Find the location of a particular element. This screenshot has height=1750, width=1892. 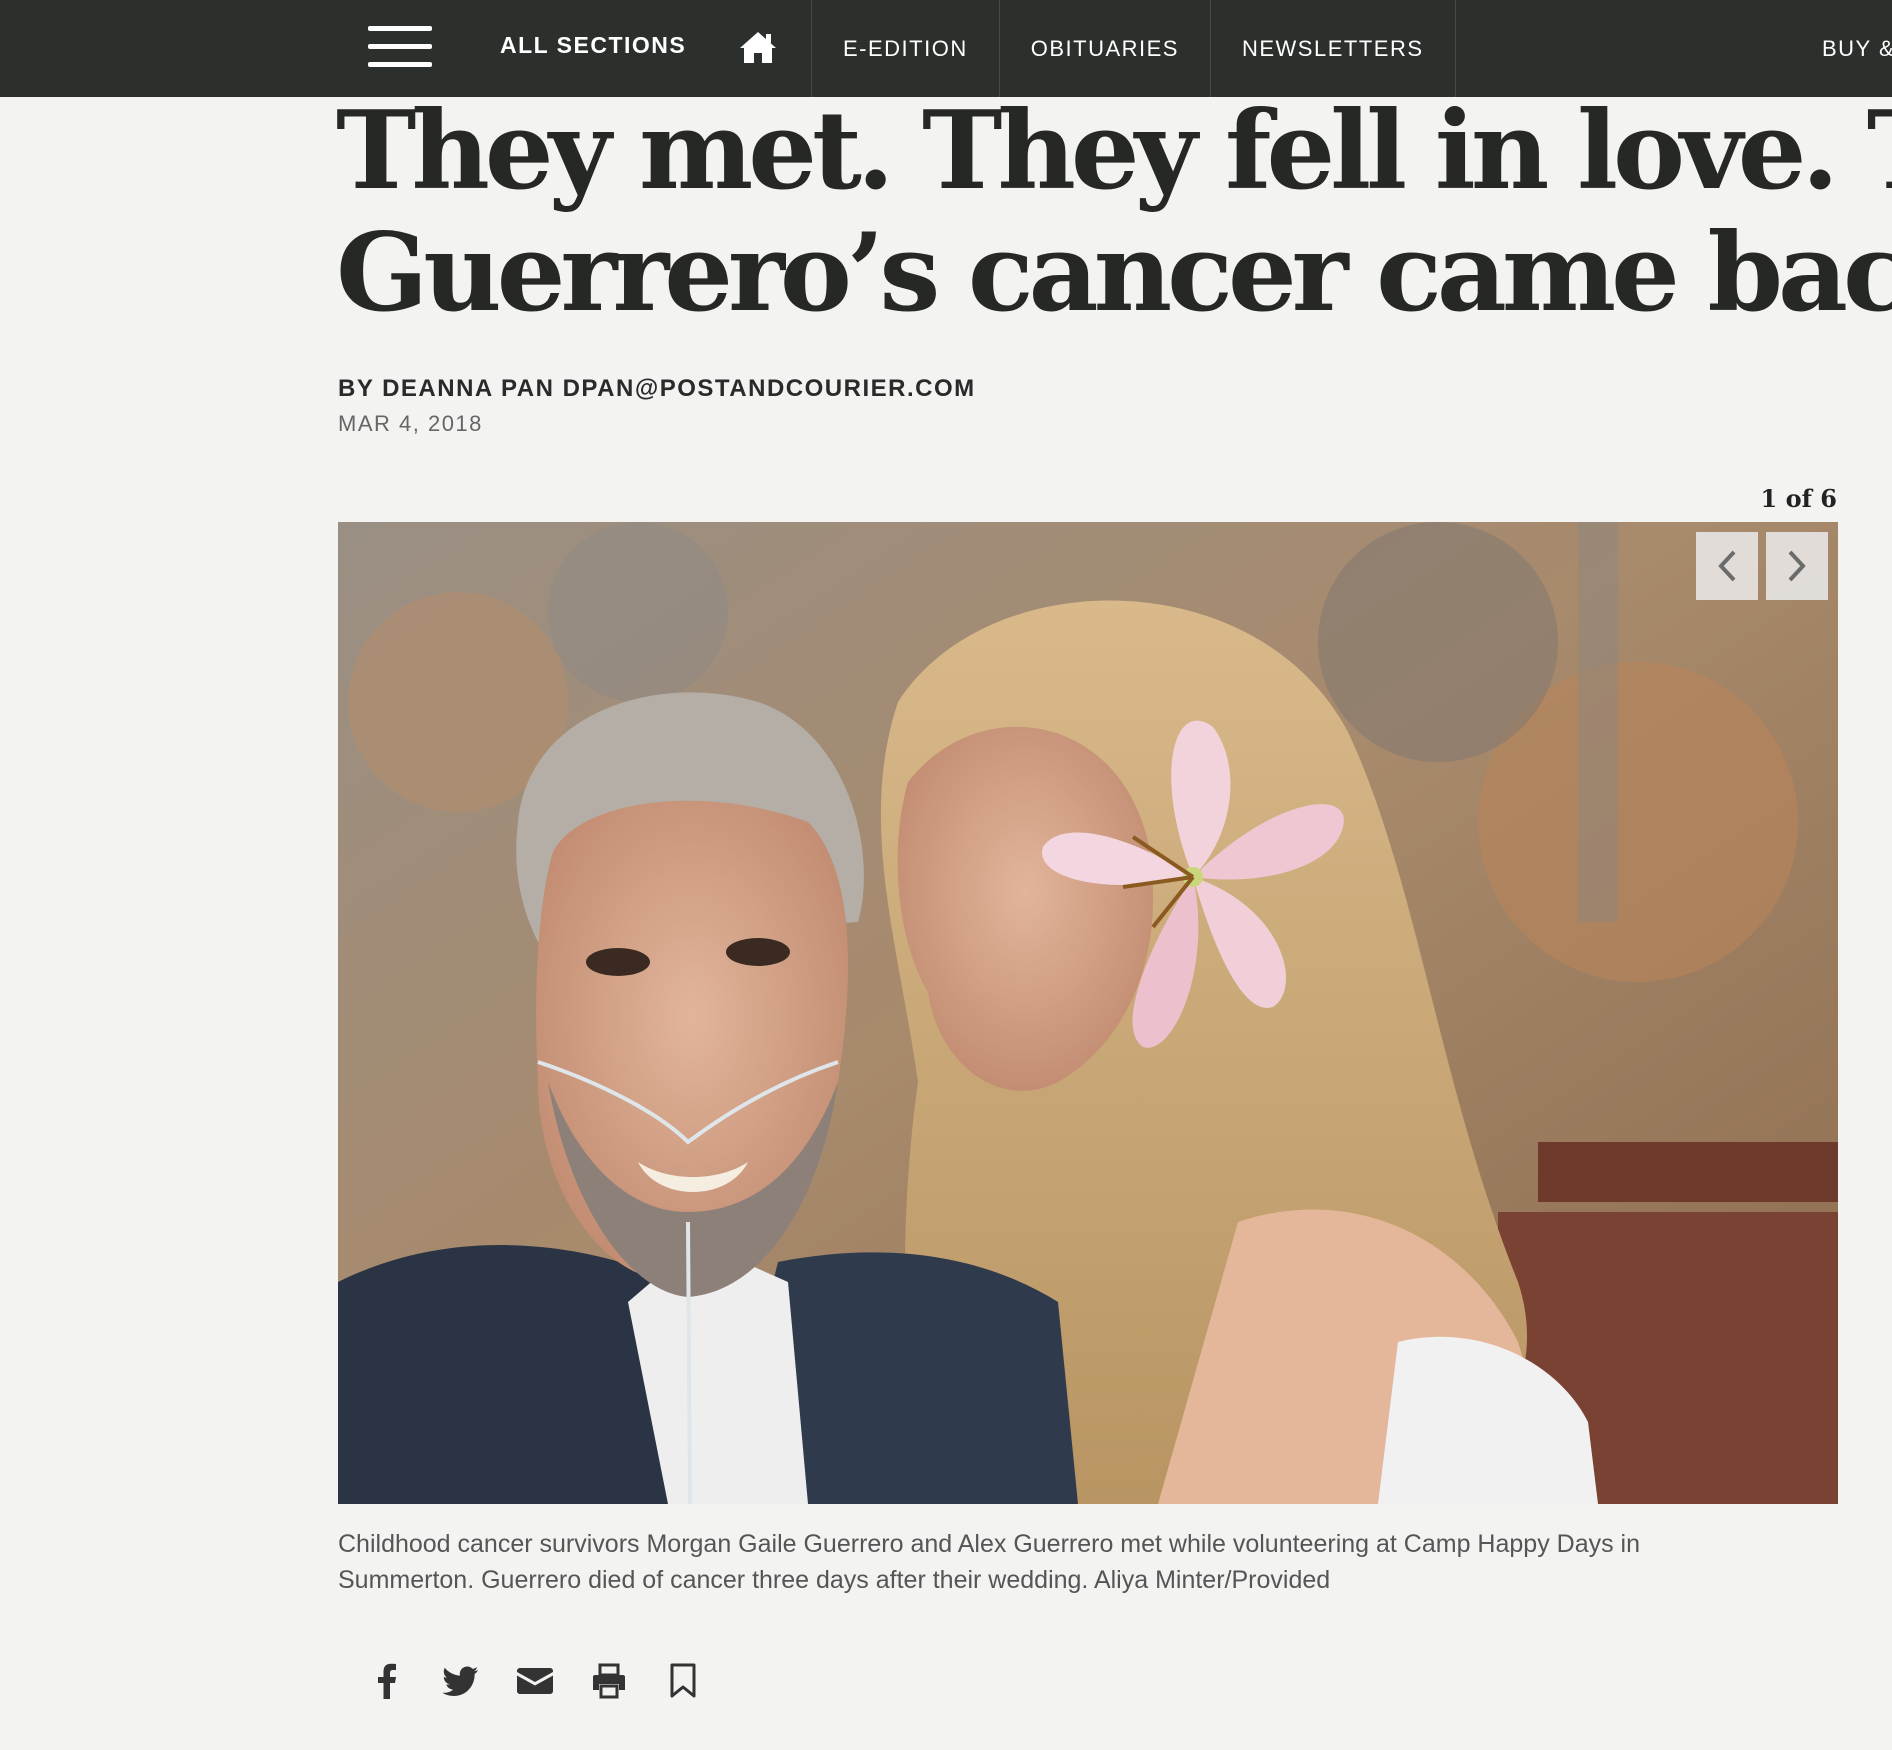

facebook-share-button is located at coordinates (387, 1681).